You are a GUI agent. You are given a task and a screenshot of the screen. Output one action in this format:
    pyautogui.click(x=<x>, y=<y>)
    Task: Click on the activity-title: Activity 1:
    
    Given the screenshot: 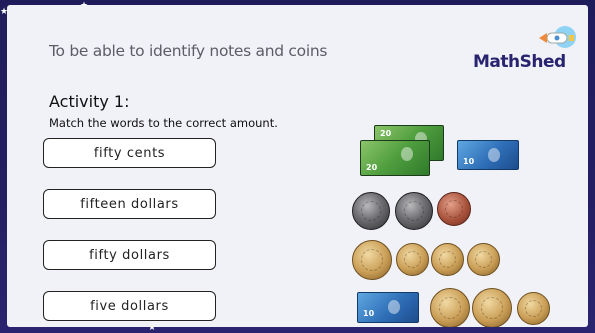 What is the action you would take?
    pyautogui.click(x=89, y=101)
    